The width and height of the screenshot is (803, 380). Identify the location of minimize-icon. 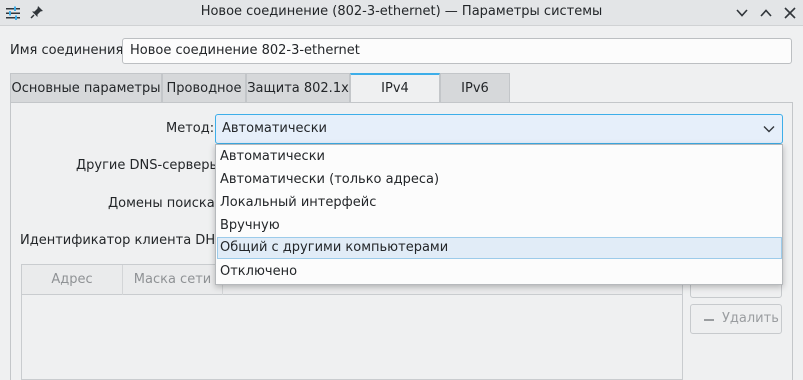
(742, 13).